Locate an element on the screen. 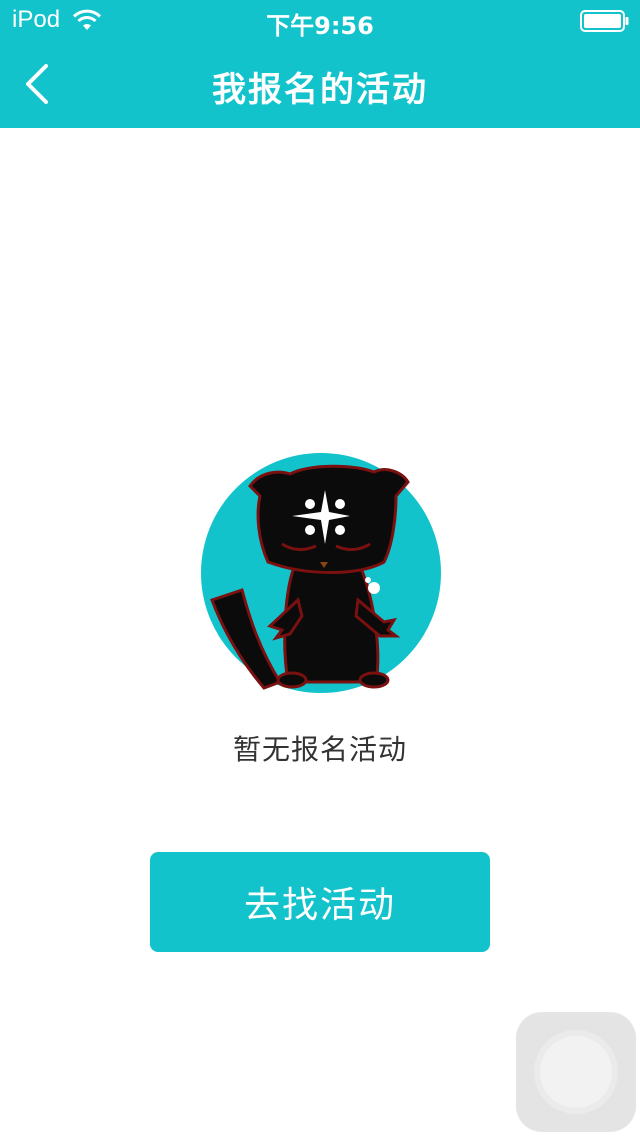 The image size is (640, 1136). empty-state-message: 暂无报名活动 is located at coordinates (319, 749).